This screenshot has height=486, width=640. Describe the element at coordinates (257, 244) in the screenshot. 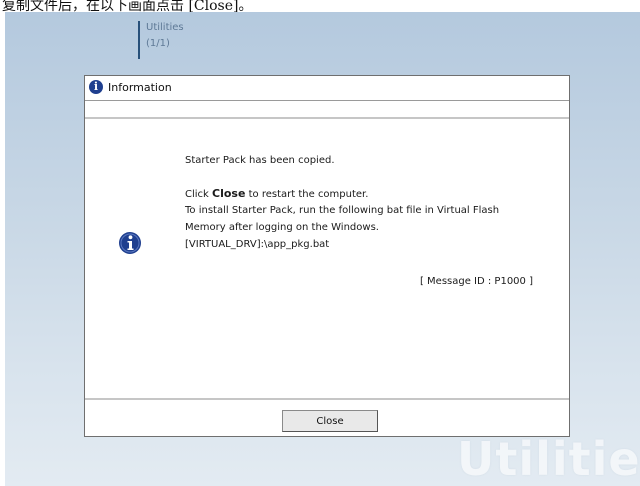

I see `message-bat-path: [VIRTUAL_DRV]:\app_pkg.bat` at that location.